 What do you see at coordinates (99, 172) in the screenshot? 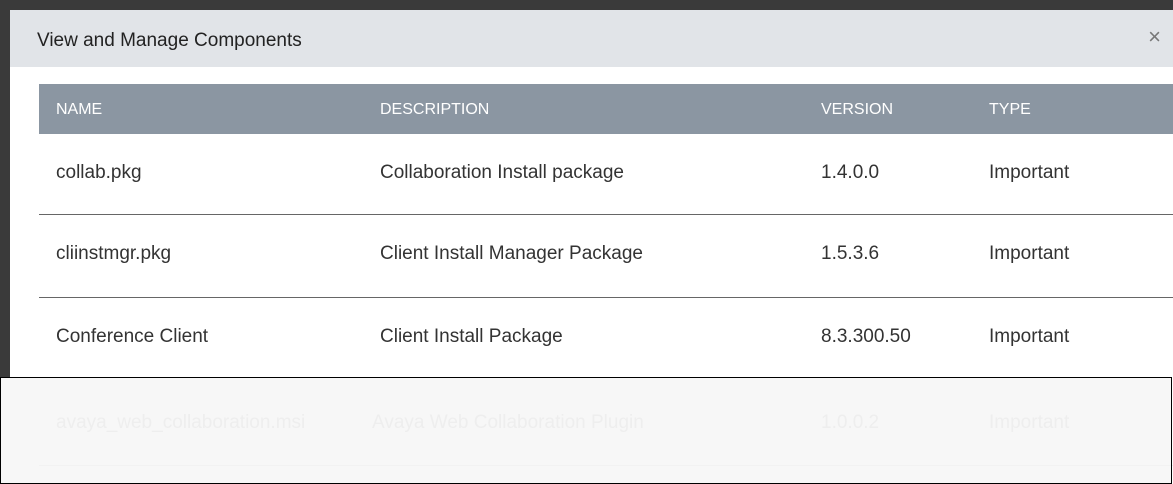
I see `cell-name: collab.pkg` at bounding box center [99, 172].